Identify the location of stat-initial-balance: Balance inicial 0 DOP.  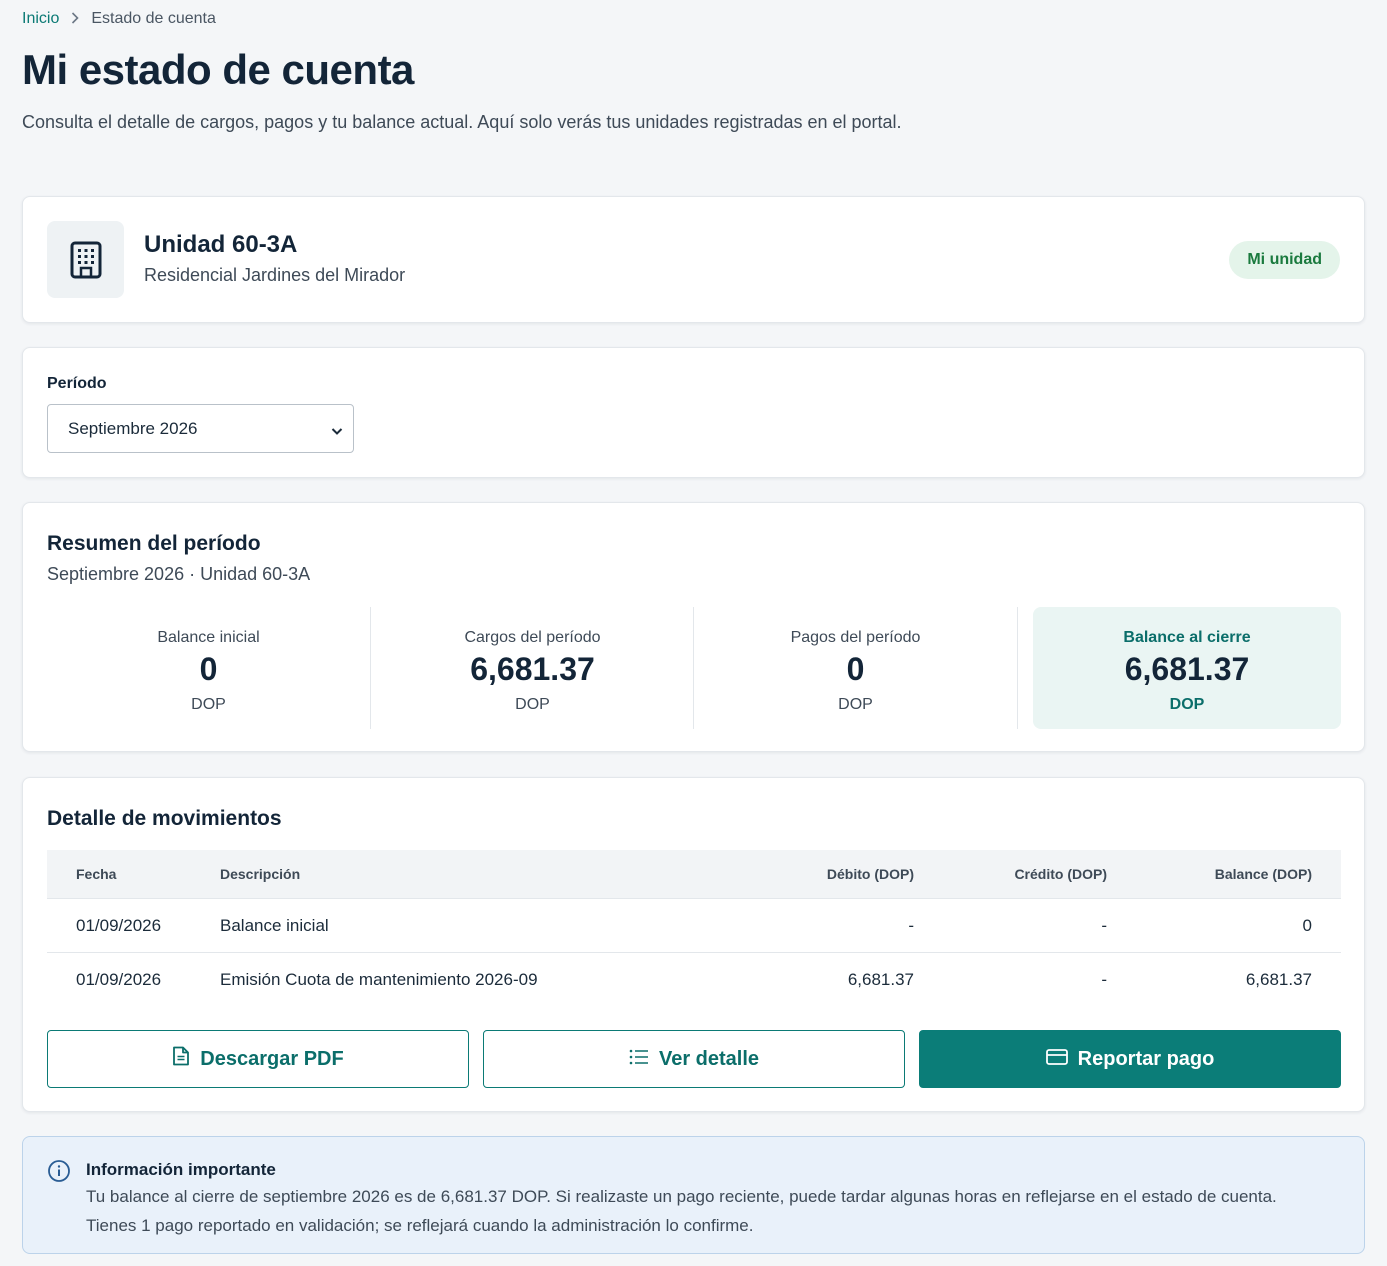
(208, 668).